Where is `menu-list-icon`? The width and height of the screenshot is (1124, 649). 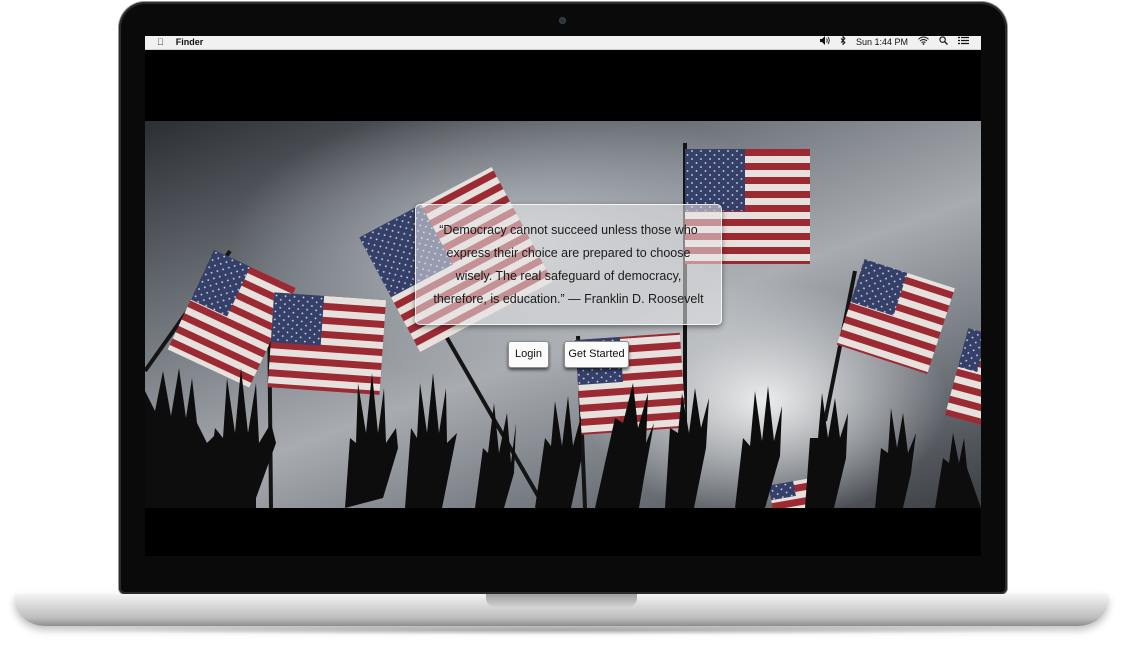 menu-list-icon is located at coordinates (963, 42).